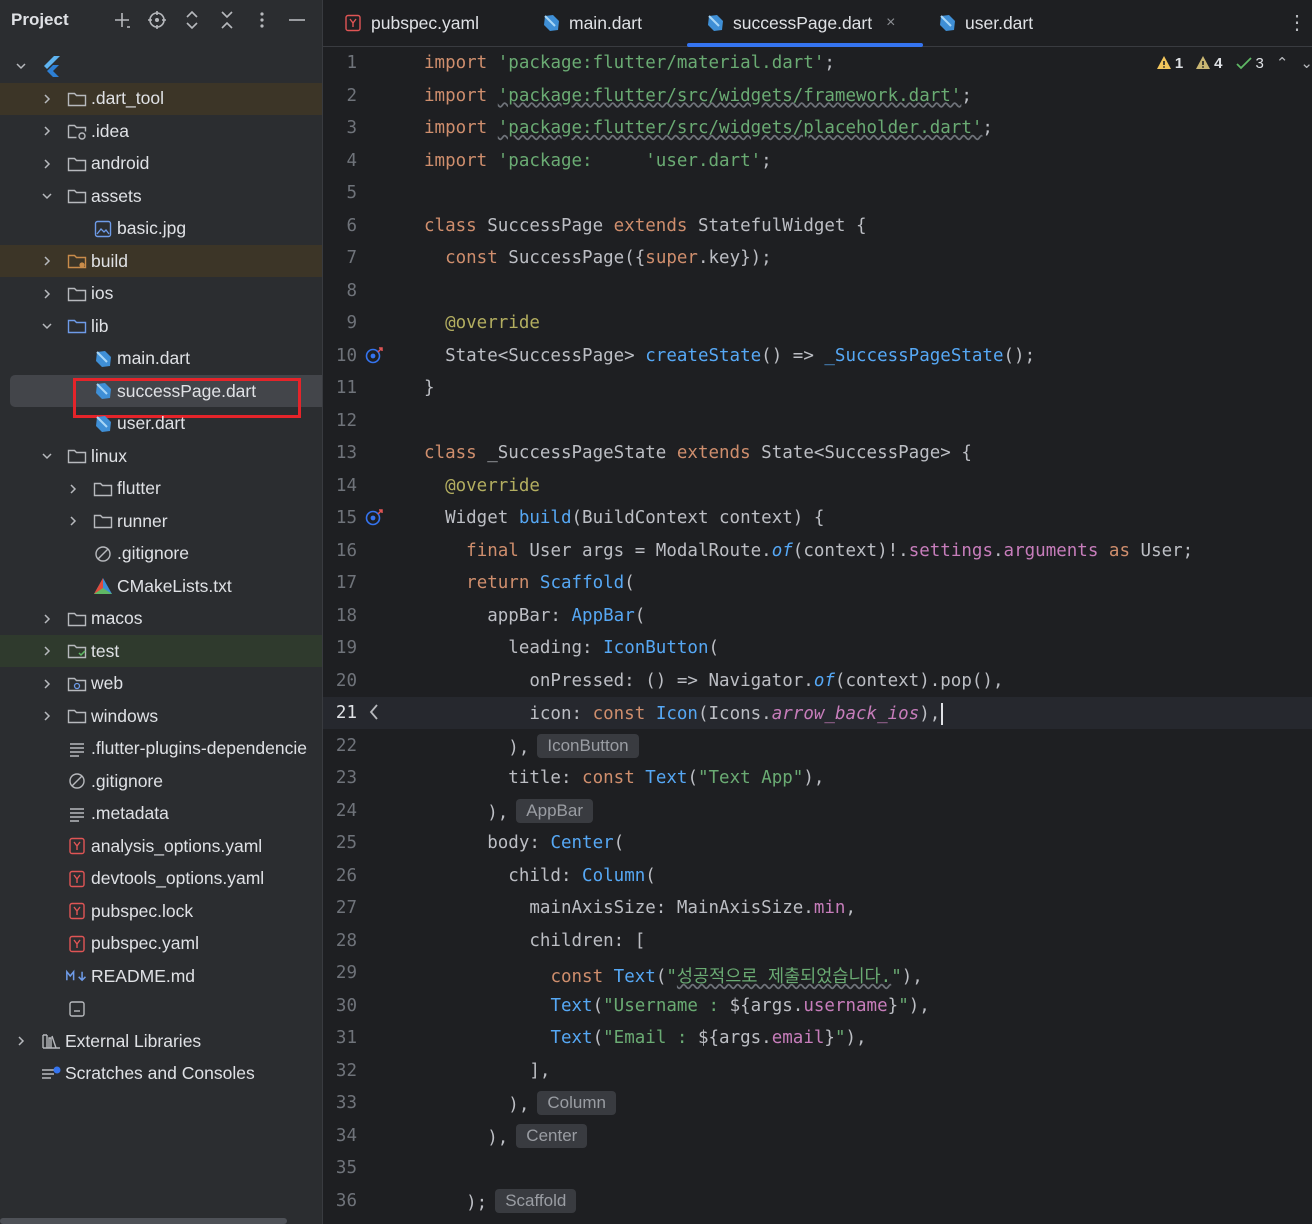  I want to click on horizontal-scrollbar, so click(143, 1221).